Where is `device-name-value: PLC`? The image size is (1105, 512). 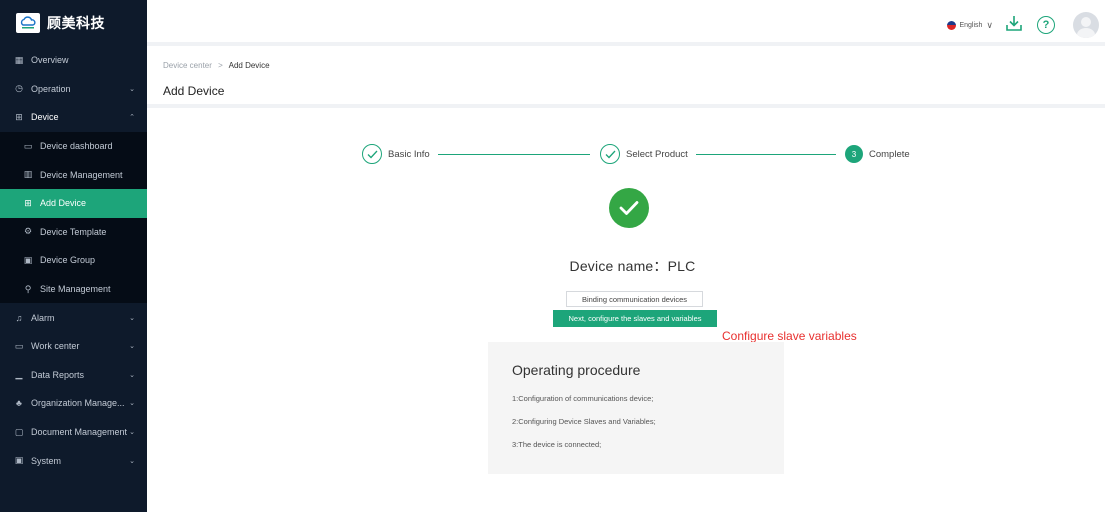 device-name-value: PLC is located at coordinates (681, 266).